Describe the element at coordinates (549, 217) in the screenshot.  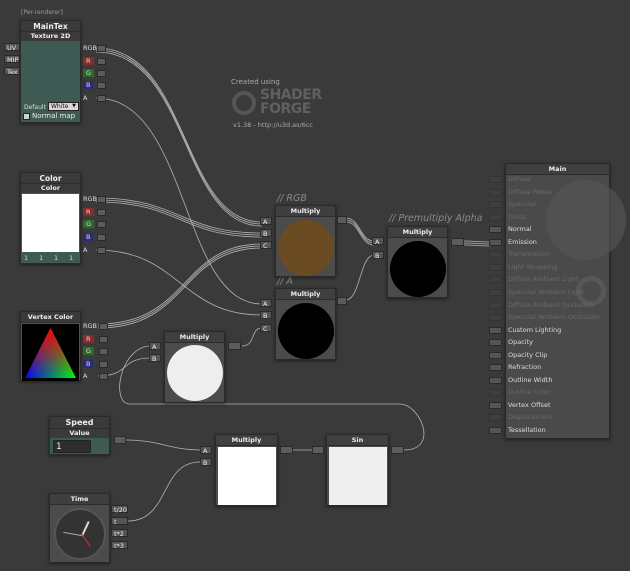
I see `main-input-gloss: Gloss` at that location.